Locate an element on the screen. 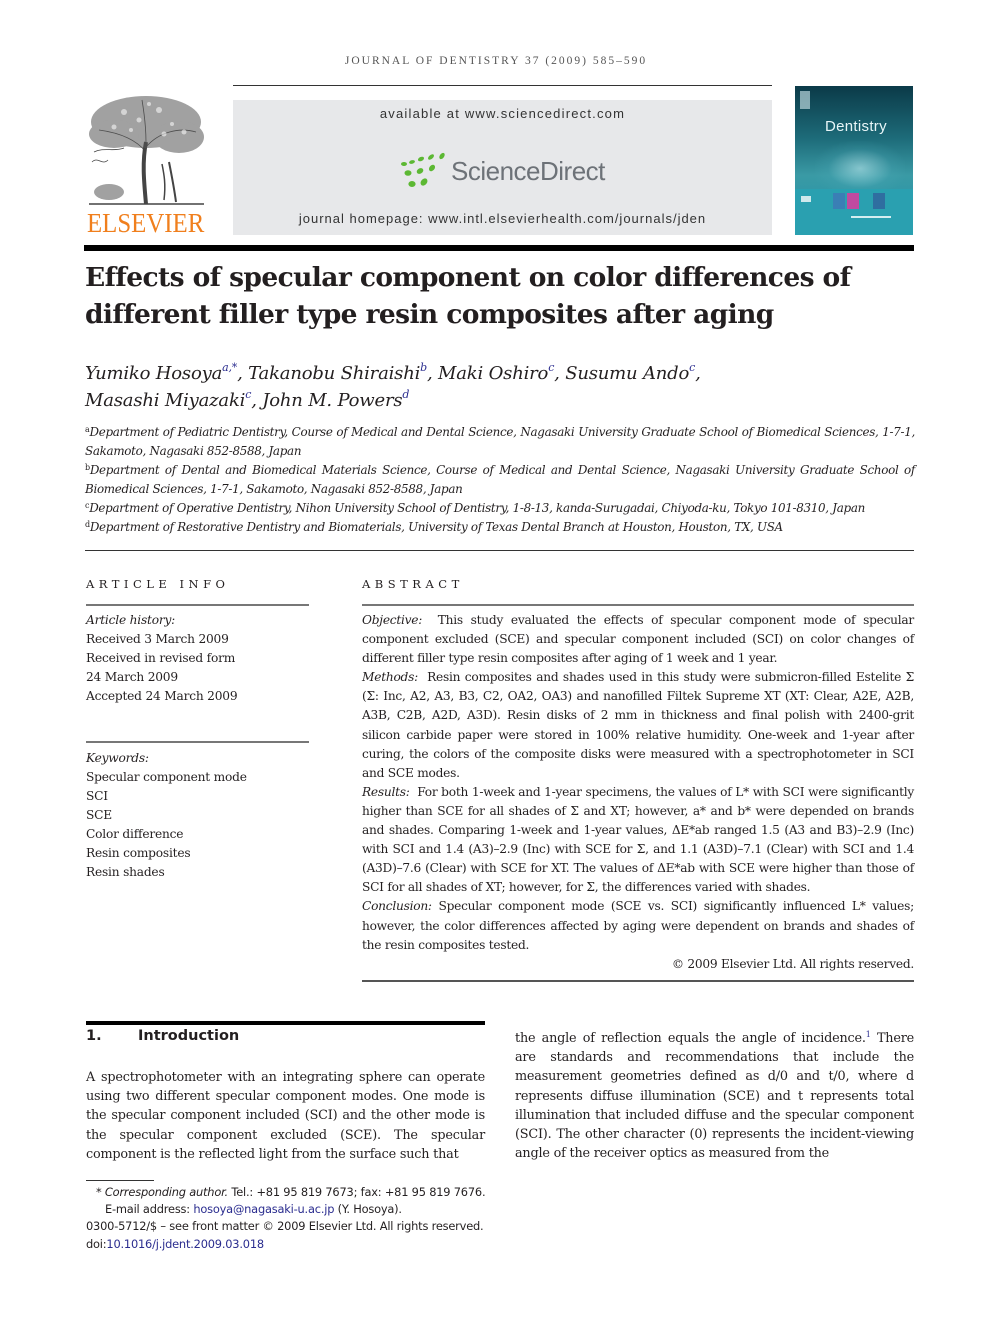  footnote-rule is located at coordinates (120, 1180).